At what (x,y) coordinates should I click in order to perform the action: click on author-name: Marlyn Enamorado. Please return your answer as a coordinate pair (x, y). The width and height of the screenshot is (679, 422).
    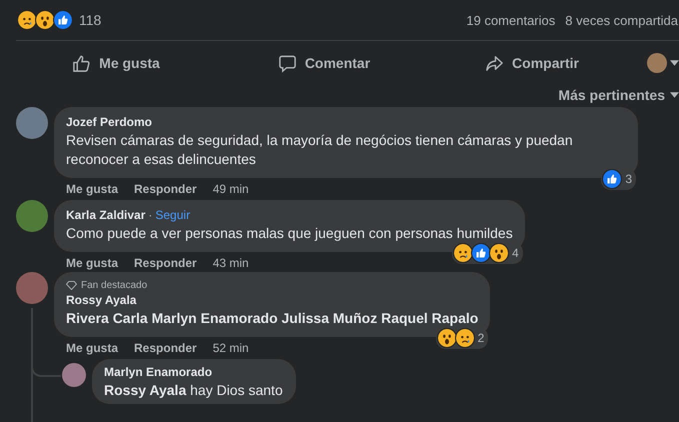
    Looking at the image, I should click on (158, 372).